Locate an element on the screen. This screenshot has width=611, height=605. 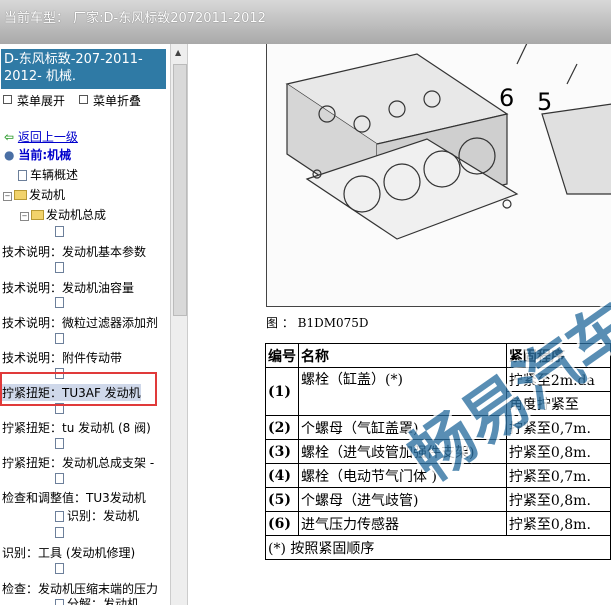
back-link: ⇦ 返回上一级 is located at coordinates (41, 136).